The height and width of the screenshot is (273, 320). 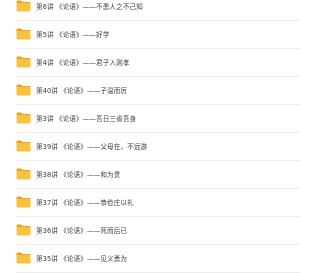 I want to click on list-item: 第6讲 《论语》——不患人之不己知, so click(x=150, y=10).